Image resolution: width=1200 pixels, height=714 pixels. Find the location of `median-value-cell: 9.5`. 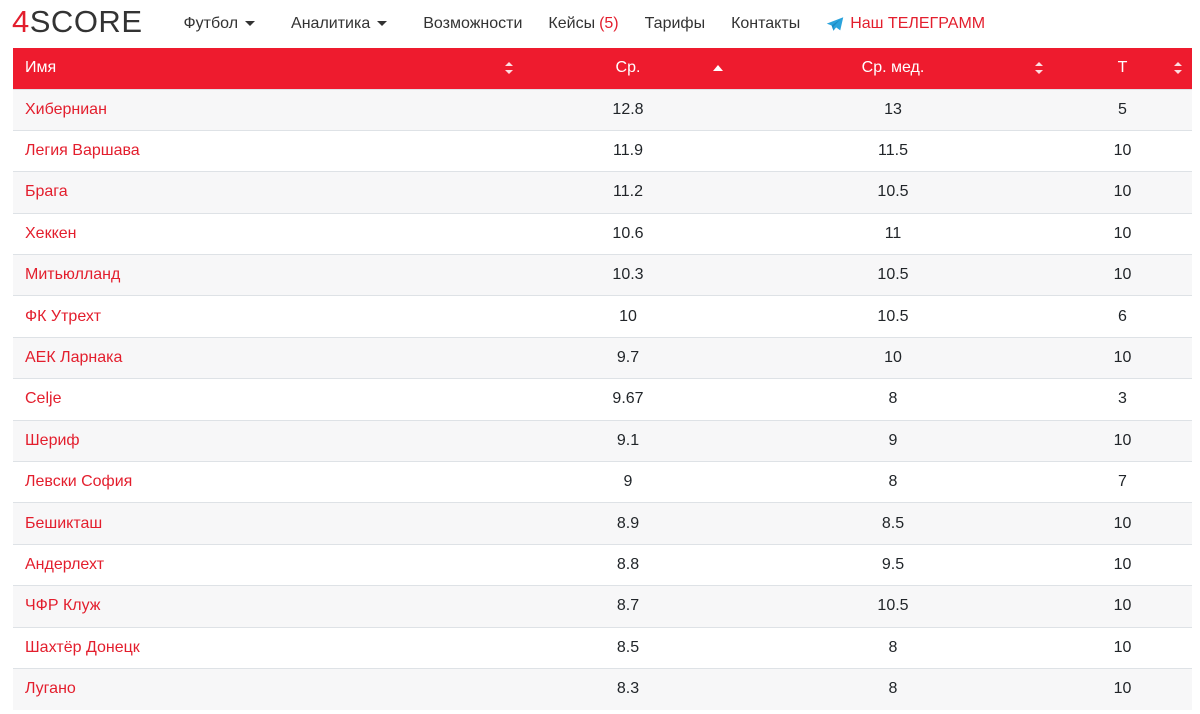

median-value-cell: 9.5 is located at coordinates (893, 564).